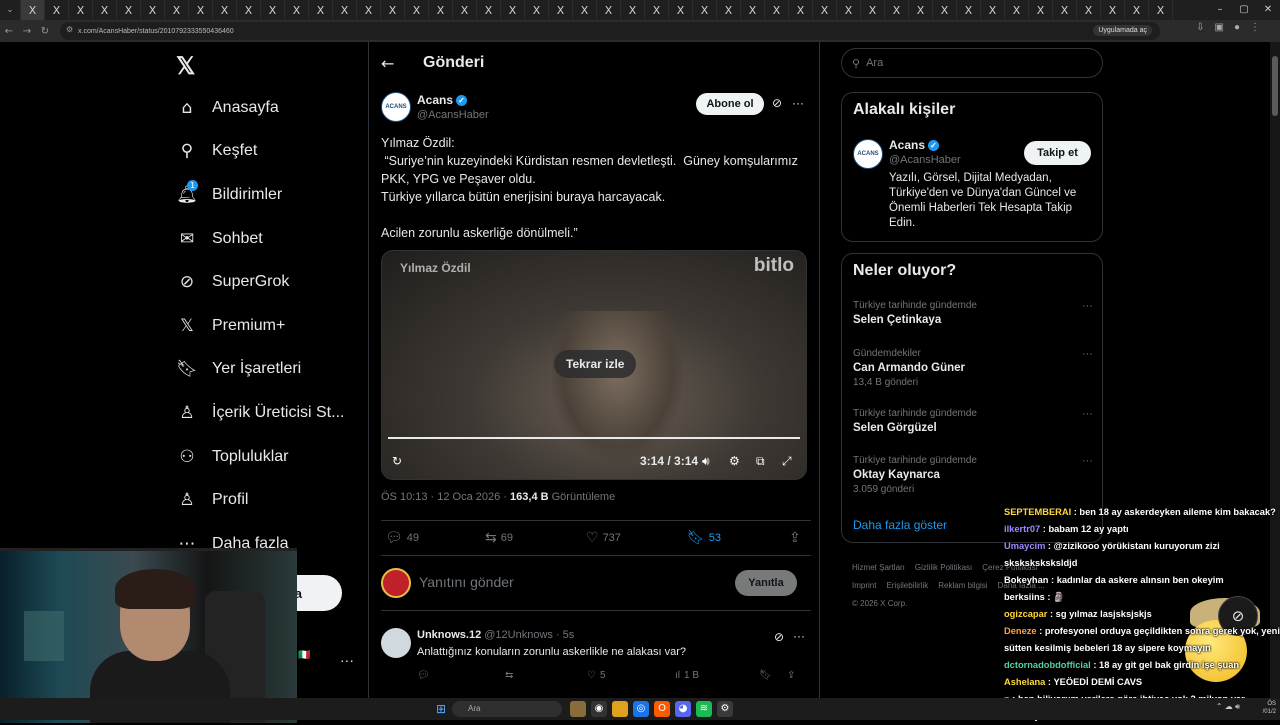 Image resolution: width=1280 pixels, height=725 pixels. Describe the element at coordinates (1022, 529) in the screenshot. I see `chat-username: ilkertr07` at that location.